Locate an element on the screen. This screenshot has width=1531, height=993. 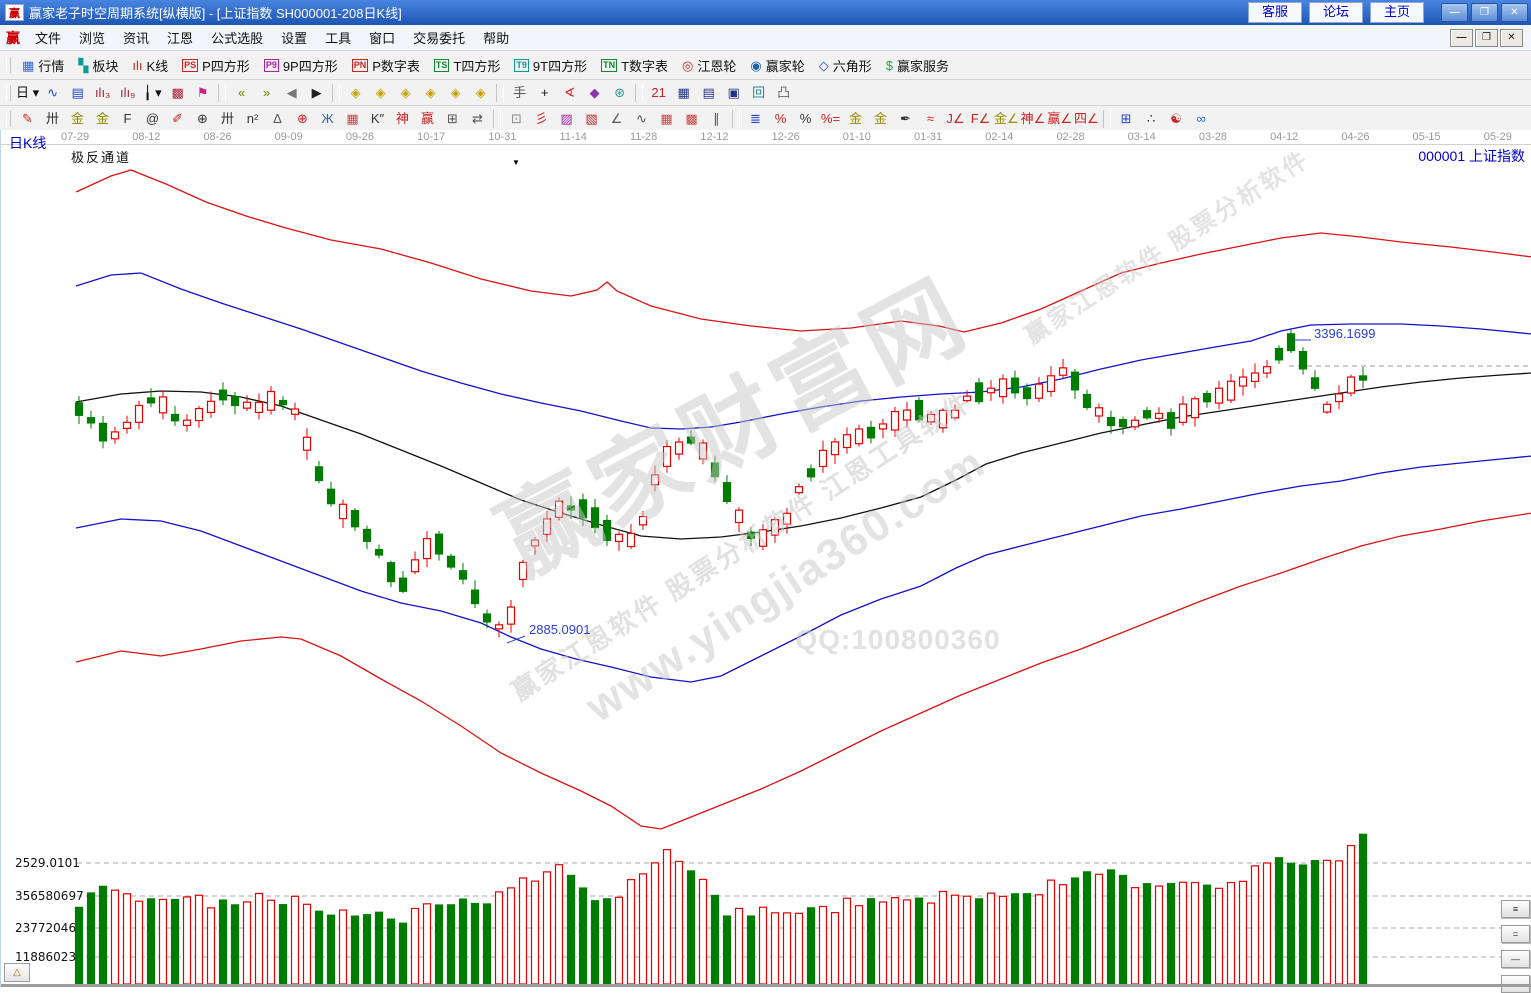
k-quote-button: K″ is located at coordinates (377, 118).